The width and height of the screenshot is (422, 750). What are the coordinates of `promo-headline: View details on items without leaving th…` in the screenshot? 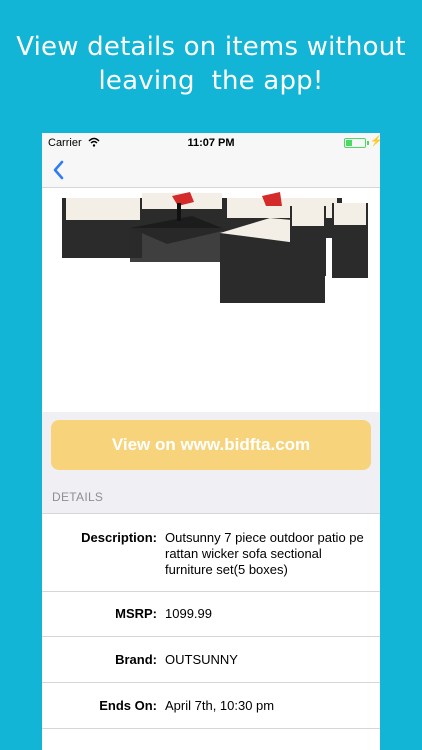 It's located at (211, 64).